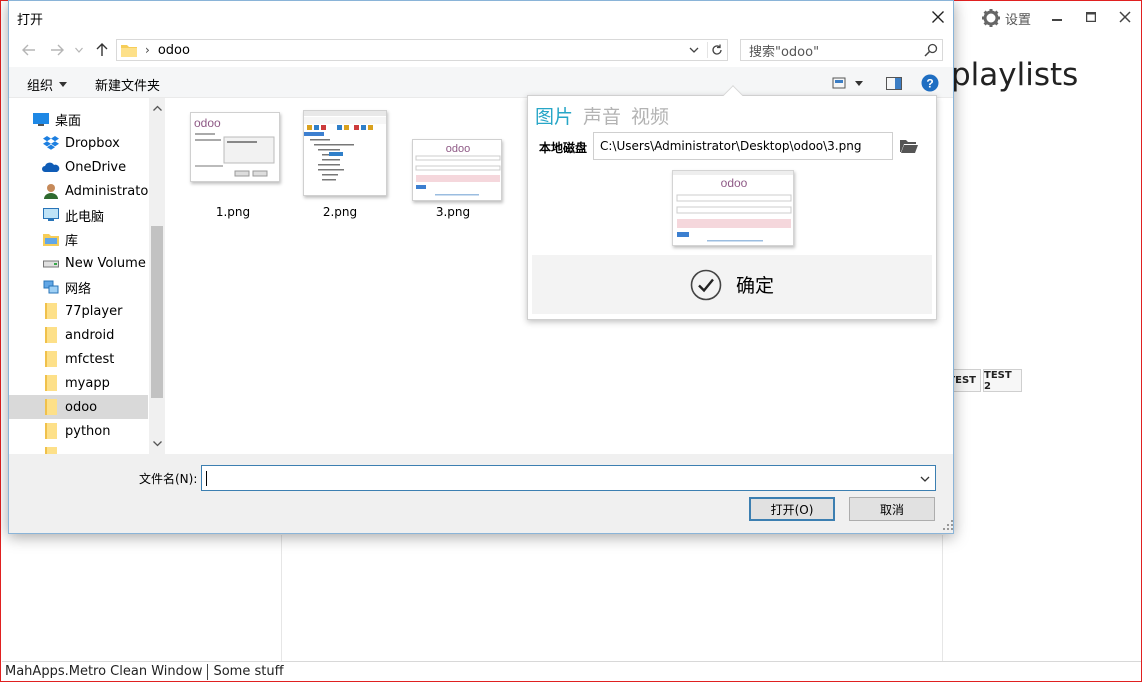  I want to click on tab-images: 图片, so click(554, 115).